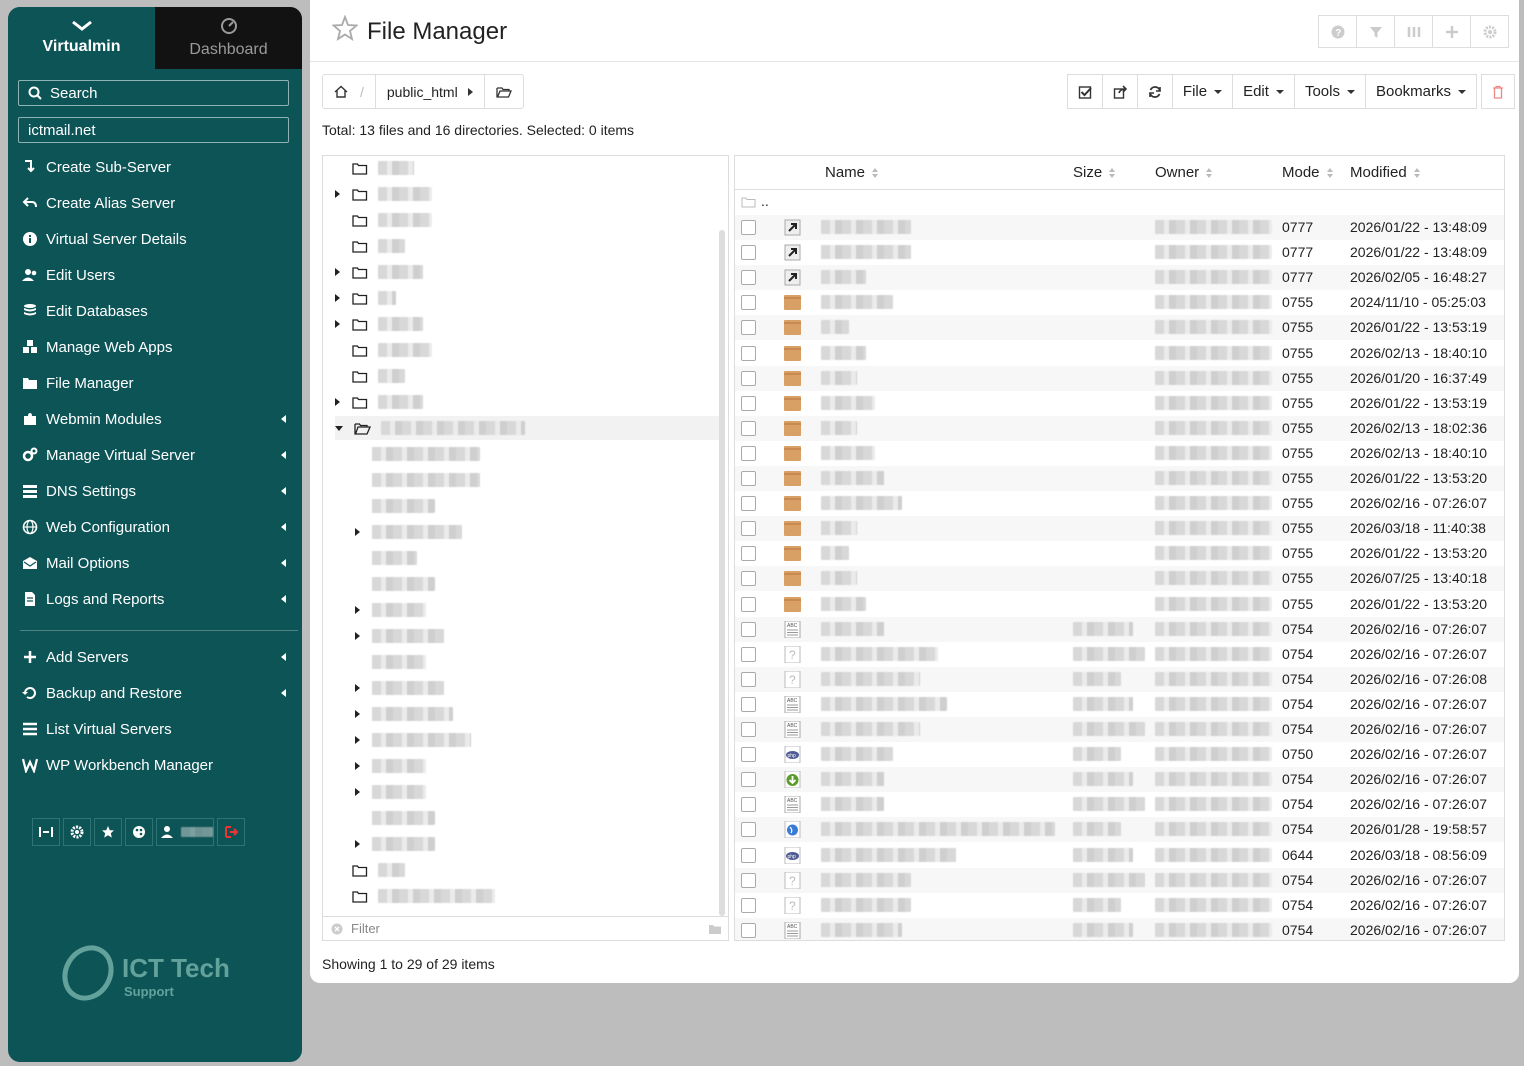 The width and height of the screenshot is (1524, 1066). I want to click on logout-button, so click(231, 832).